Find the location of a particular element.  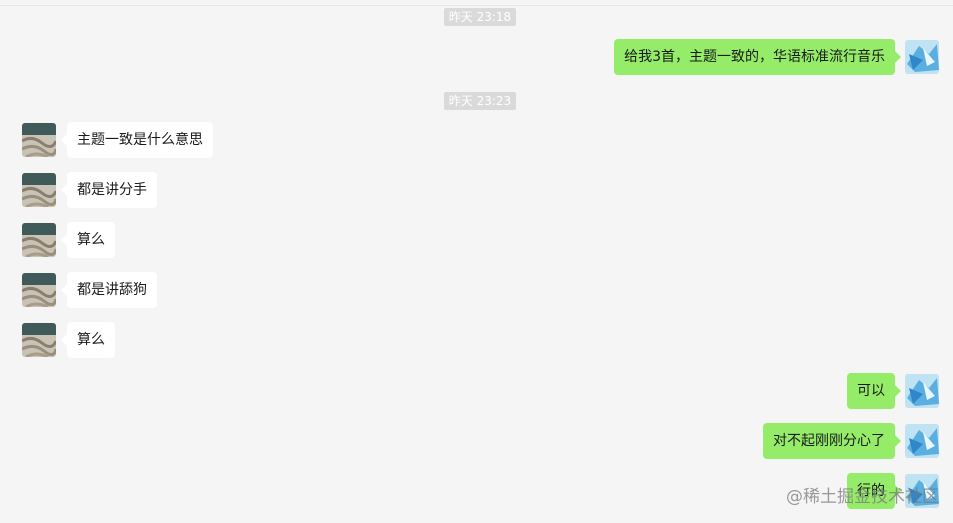

contact-message-bubble: 主题一致是什么意思 is located at coordinates (137, 140).